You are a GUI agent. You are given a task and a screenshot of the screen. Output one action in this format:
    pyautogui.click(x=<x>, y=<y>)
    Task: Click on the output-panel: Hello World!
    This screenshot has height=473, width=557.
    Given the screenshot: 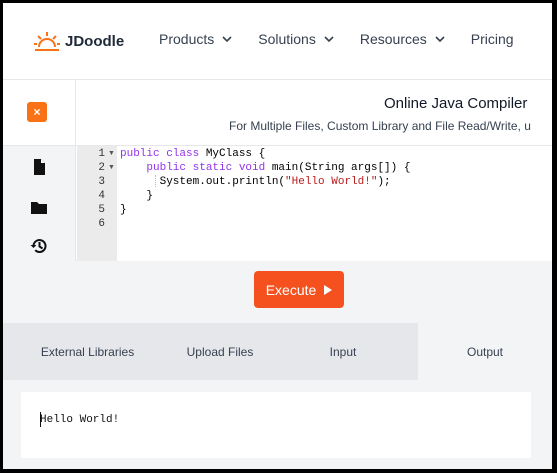 What is the action you would take?
    pyautogui.click(x=276, y=425)
    